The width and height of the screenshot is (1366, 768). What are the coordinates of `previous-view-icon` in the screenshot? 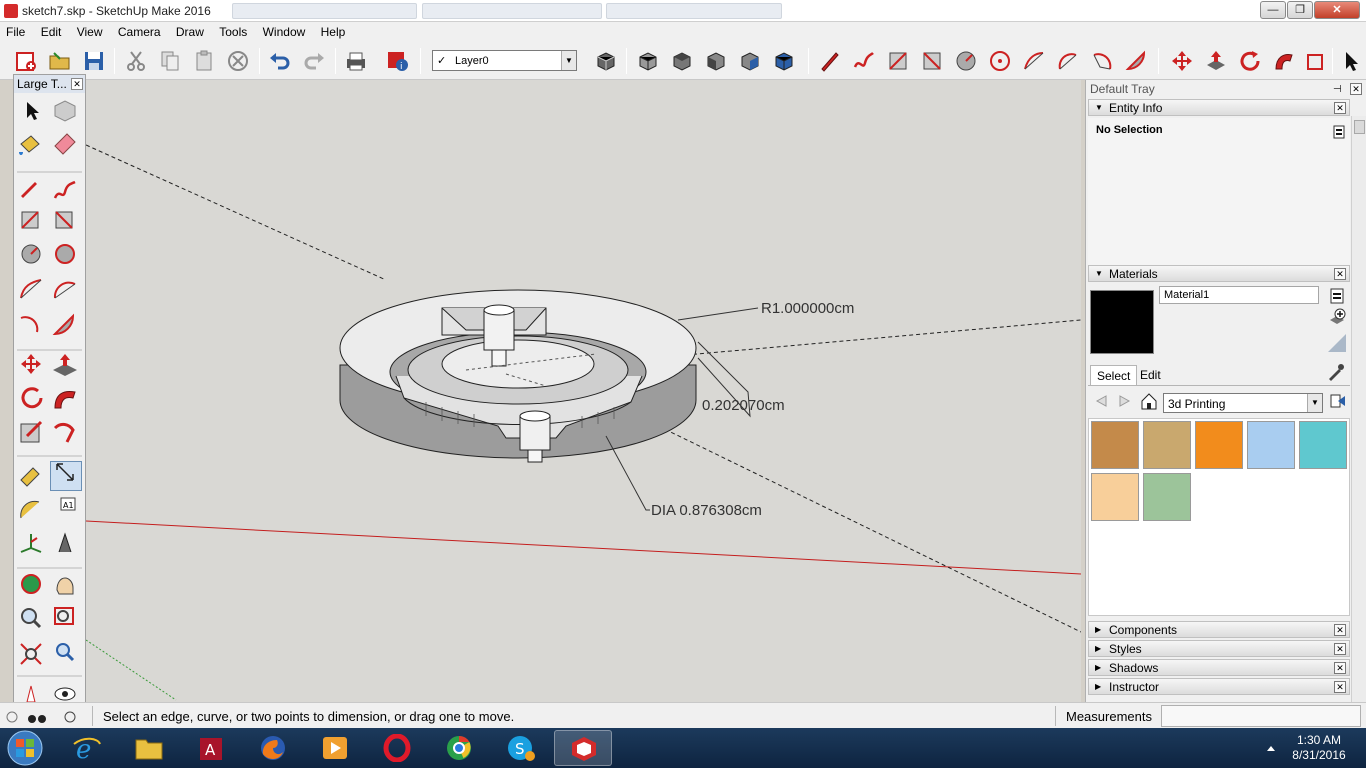 It's located at (65, 652).